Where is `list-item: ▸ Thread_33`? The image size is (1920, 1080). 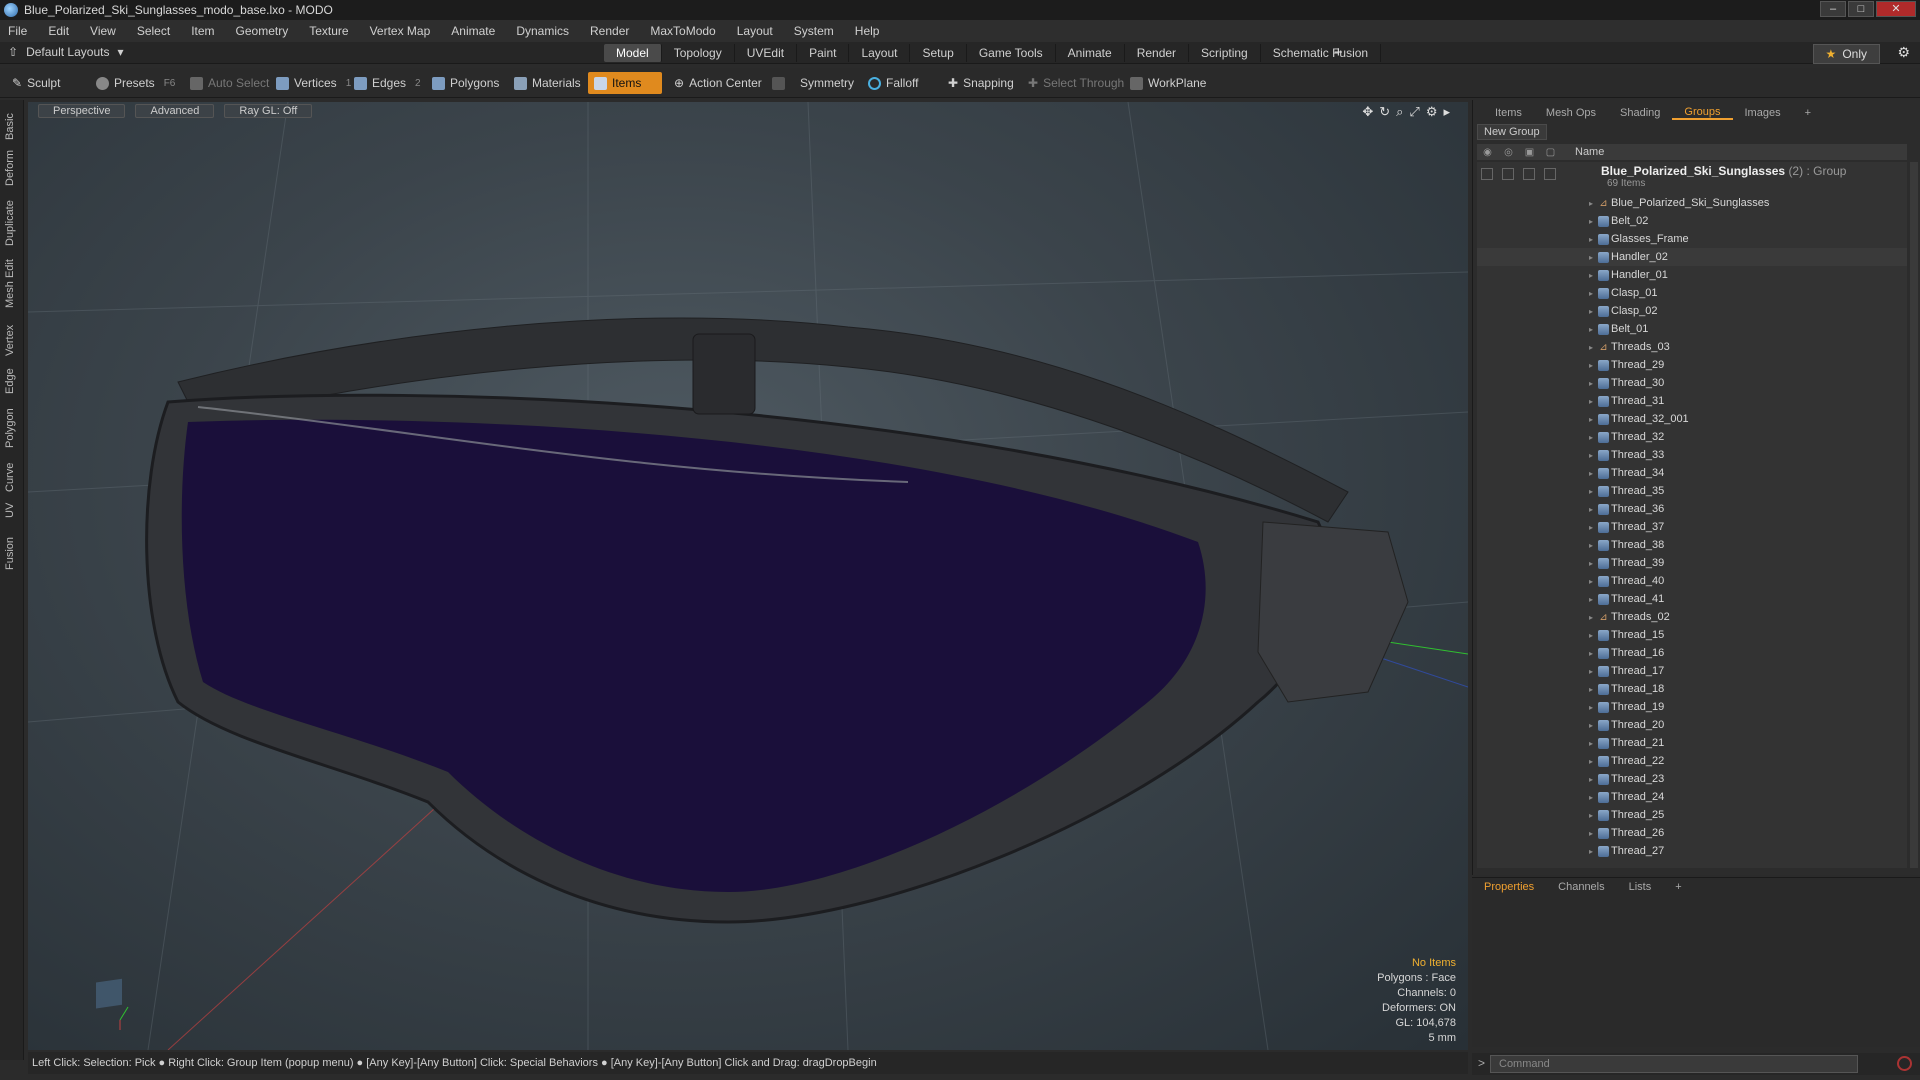 list-item: ▸ Thread_33 is located at coordinates (1692, 455).